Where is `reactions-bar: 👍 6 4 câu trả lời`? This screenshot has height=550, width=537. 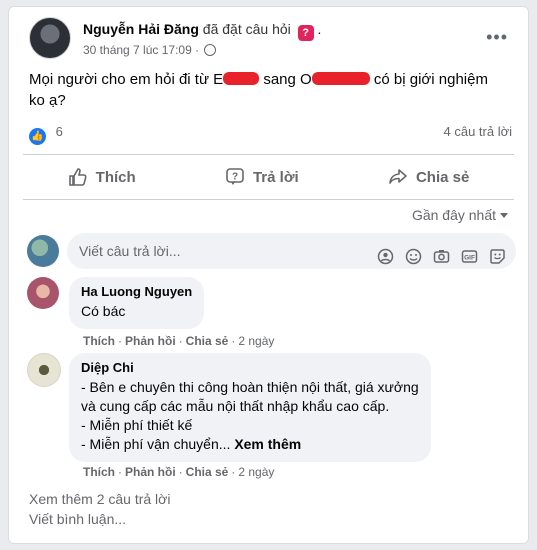 reactions-bar: 👍 6 4 câu trả lời is located at coordinates (271, 134).